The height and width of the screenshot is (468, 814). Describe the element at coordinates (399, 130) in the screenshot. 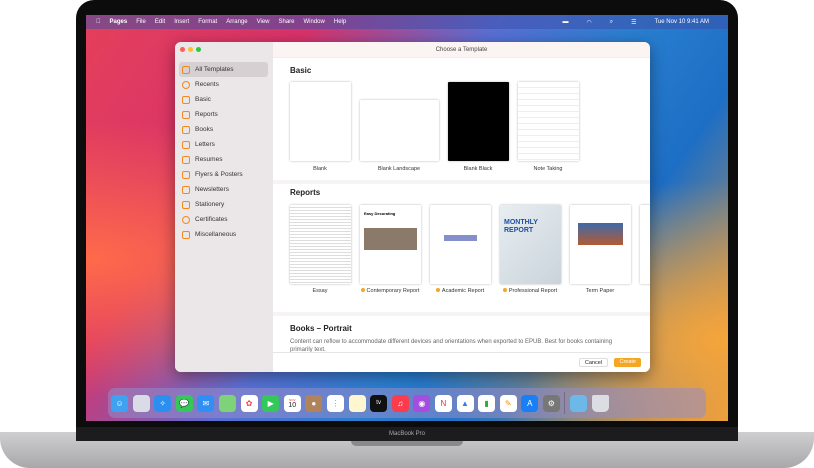

I see `template-blank-landscape` at that location.